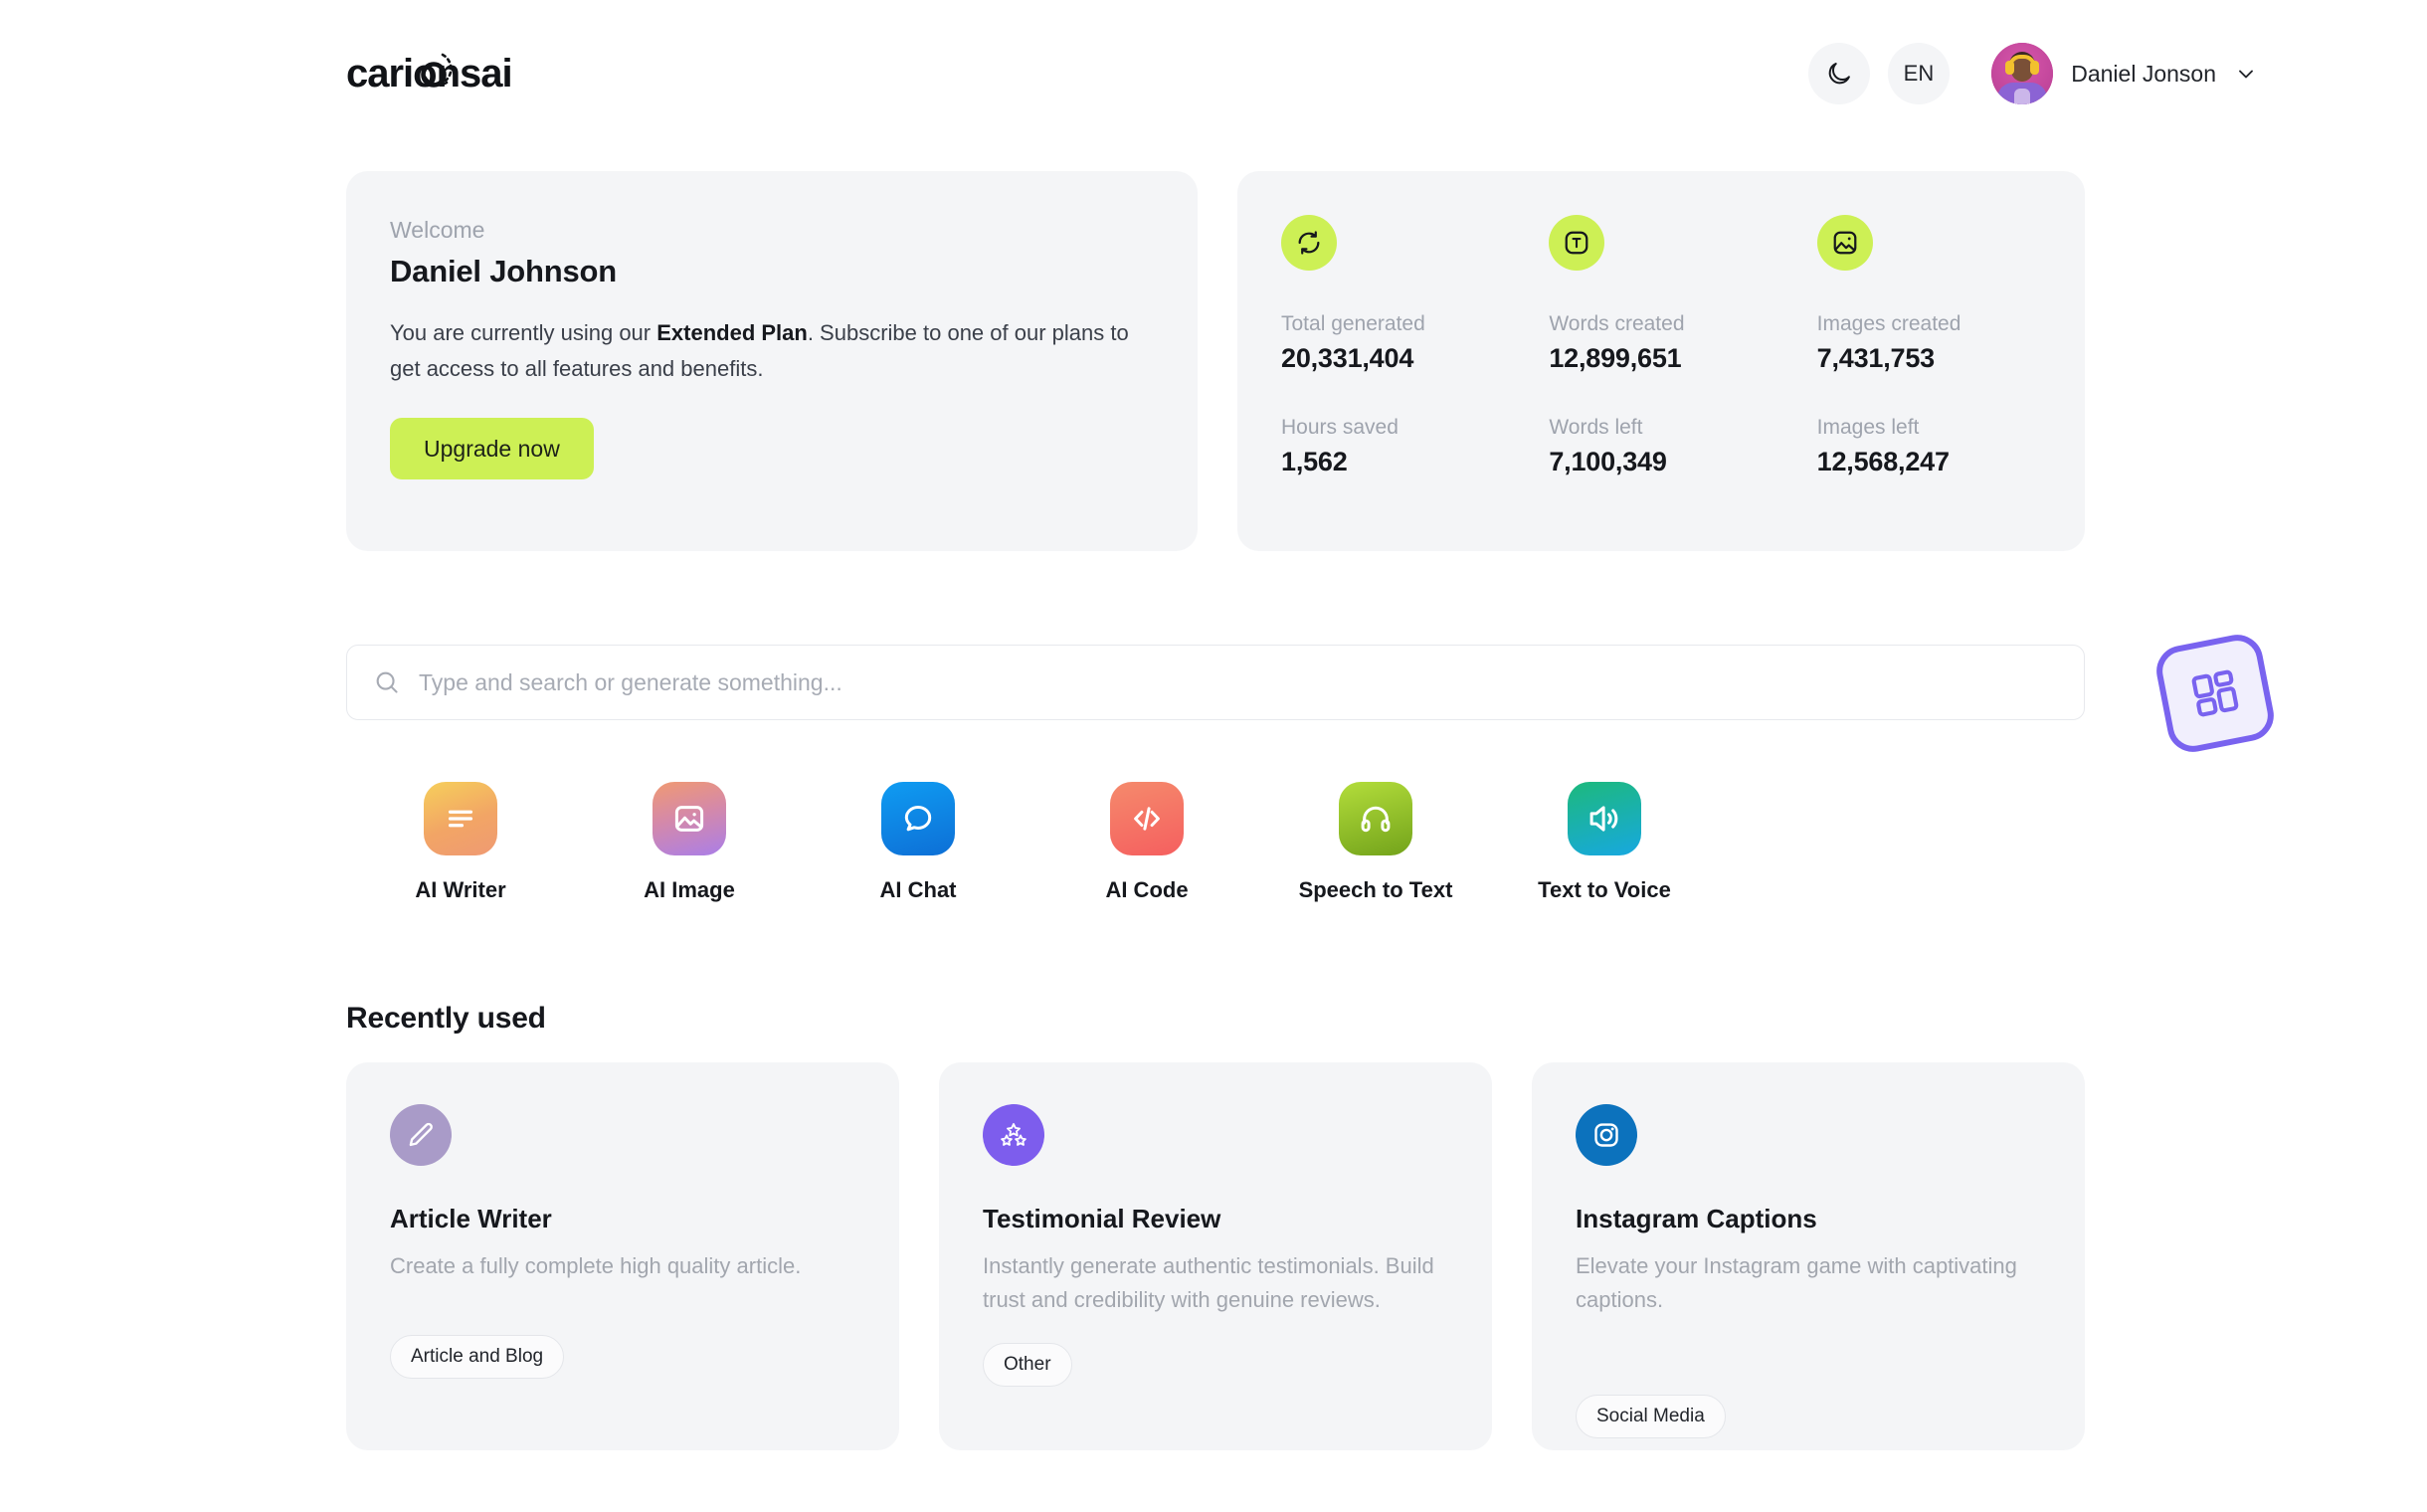  What do you see at coordinates (1596, 427) in the screenshot?
I see `stat-label: Words left` at bounding box center [1596, 427].